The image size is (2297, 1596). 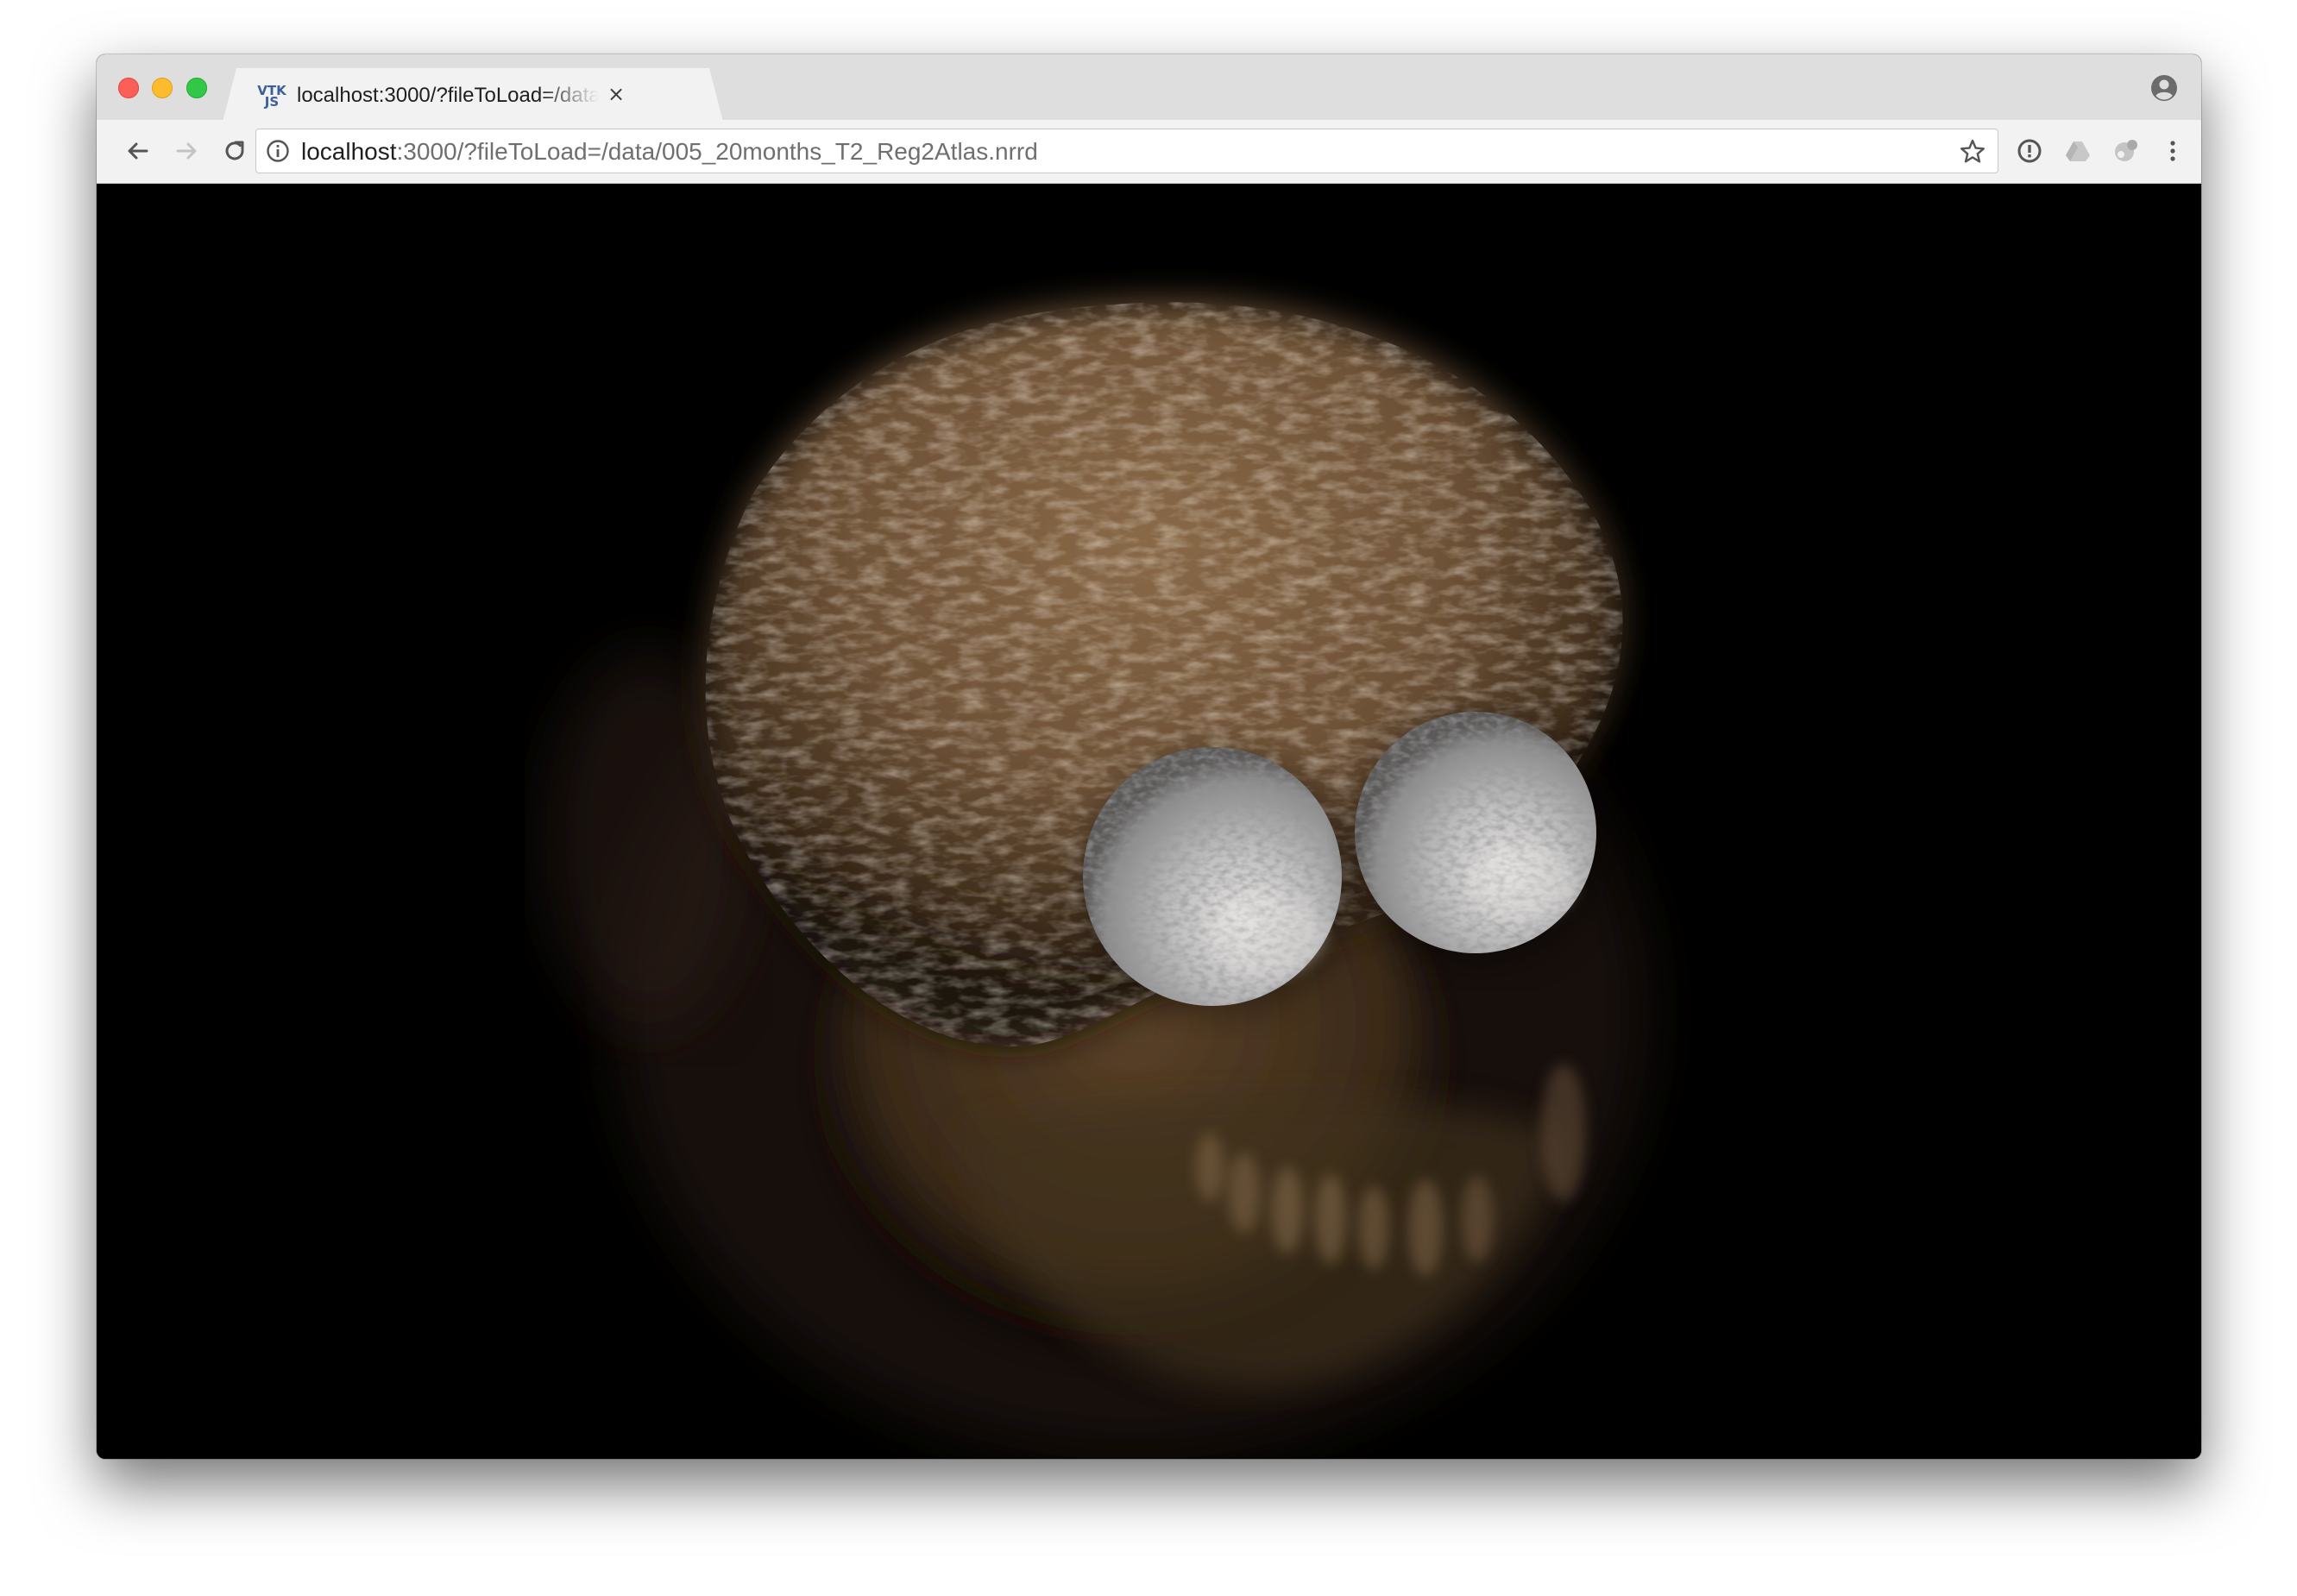 I want to click on window-close-button, so click(x=128, y=88).